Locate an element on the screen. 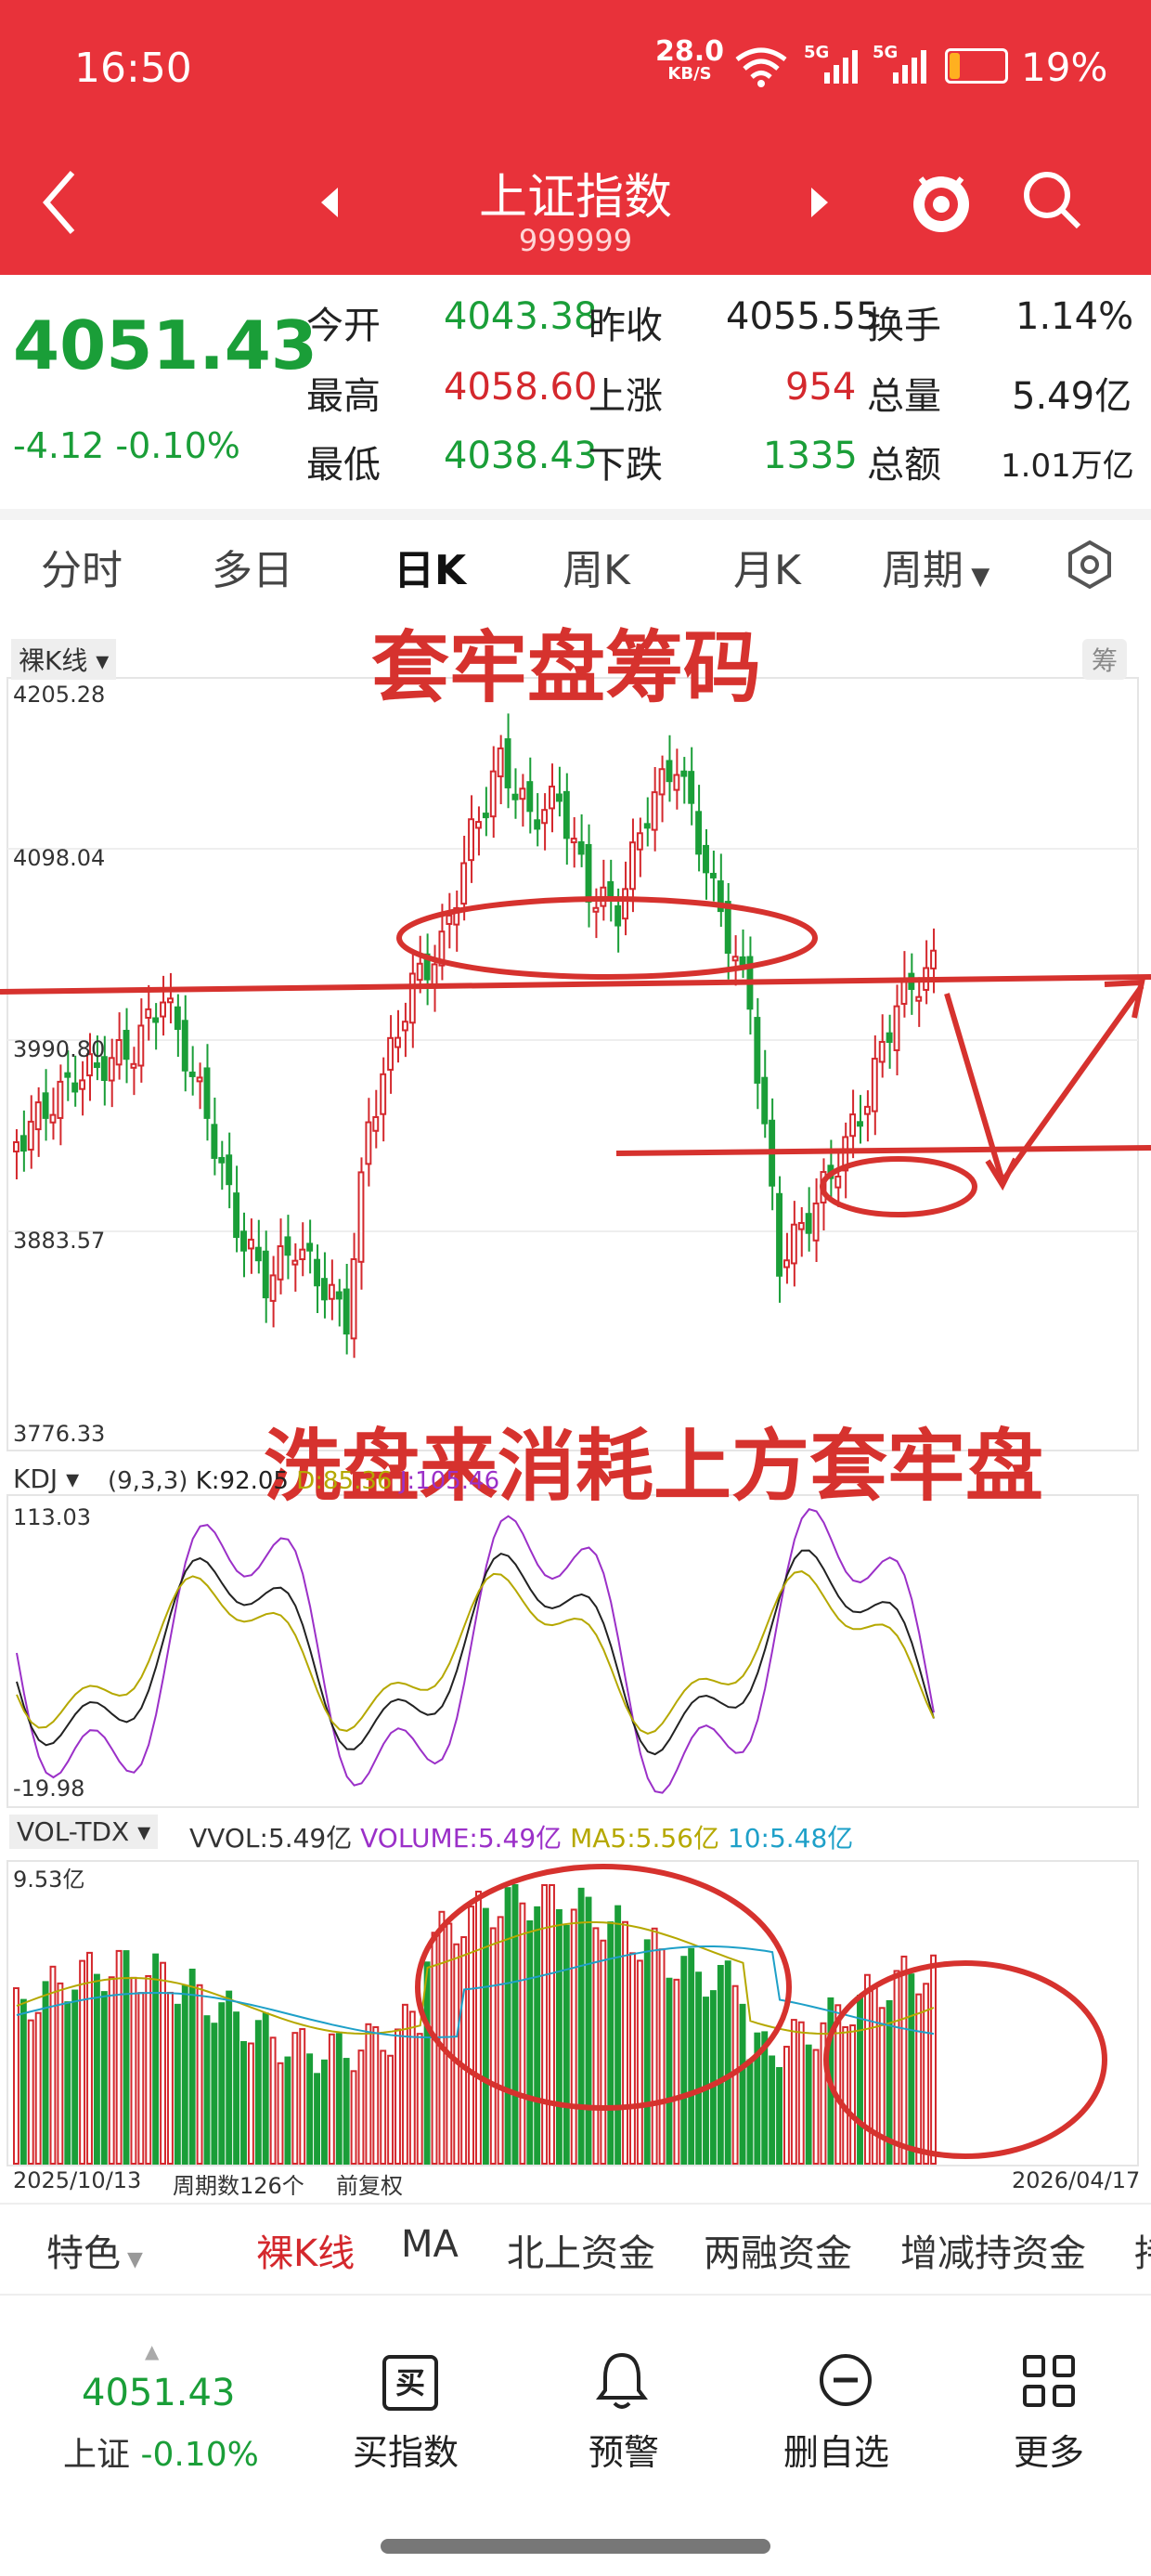 This screenshot has width=1151, height=2576. nav-price: 4051.43 is located at coordinates (158, 2393).